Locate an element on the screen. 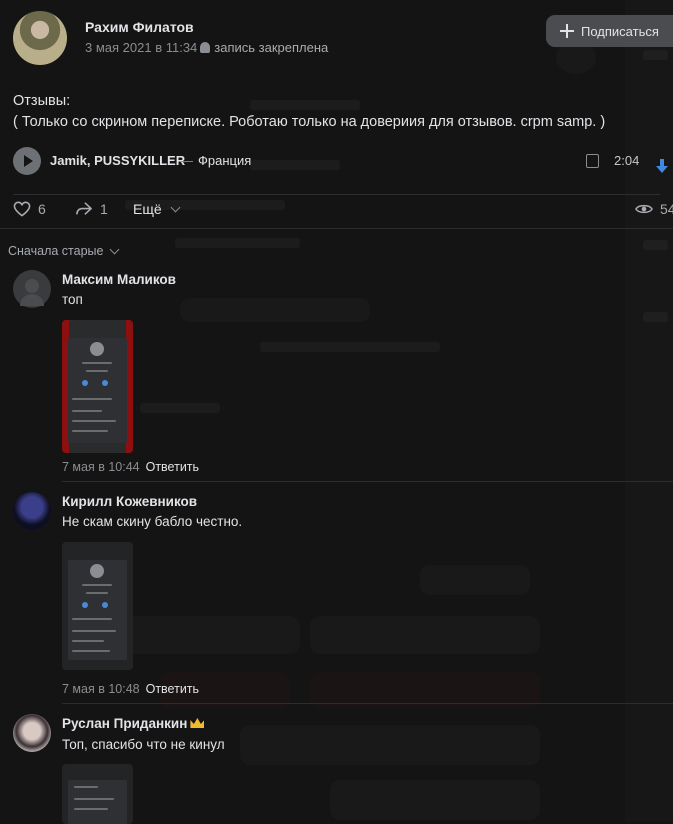 This screenshot has width=673, height=824. heart-icon is located at coordinates (22, 209).